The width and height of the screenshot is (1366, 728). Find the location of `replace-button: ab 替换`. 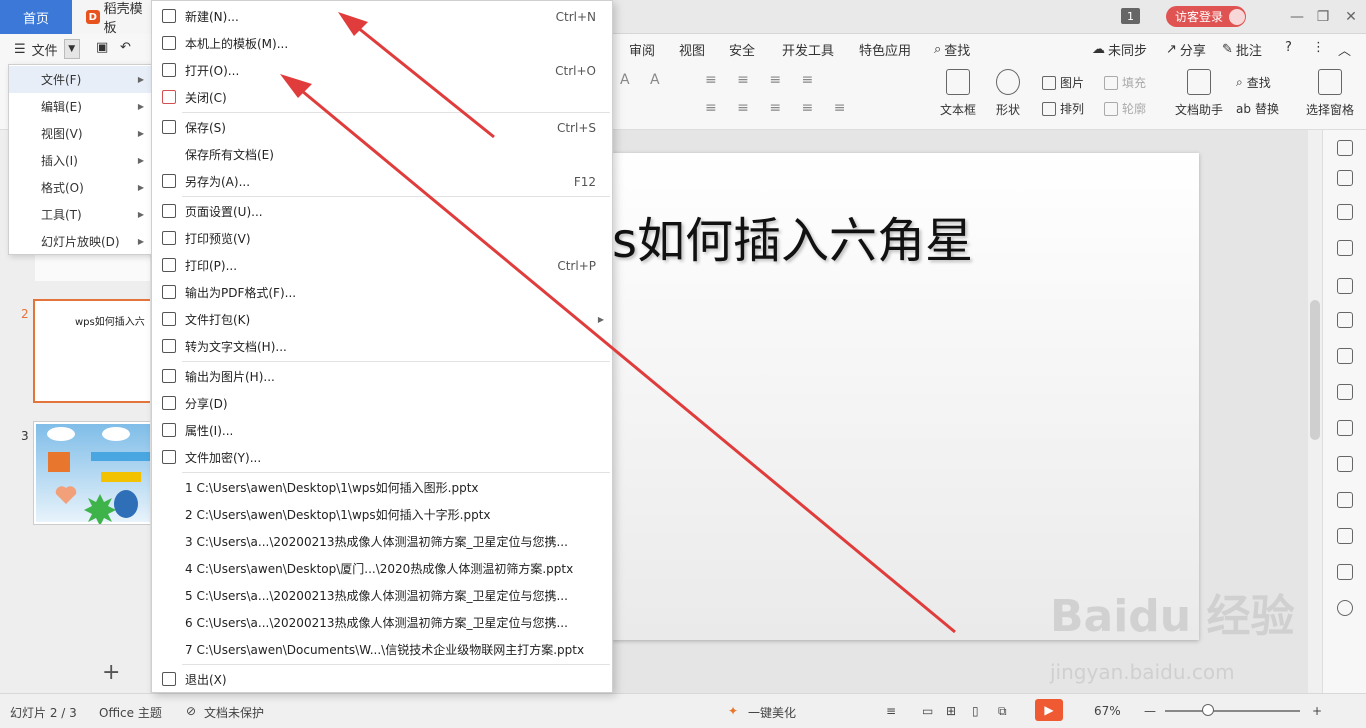

replace-button: ab 替换 is located at coordinates (1257, 108).